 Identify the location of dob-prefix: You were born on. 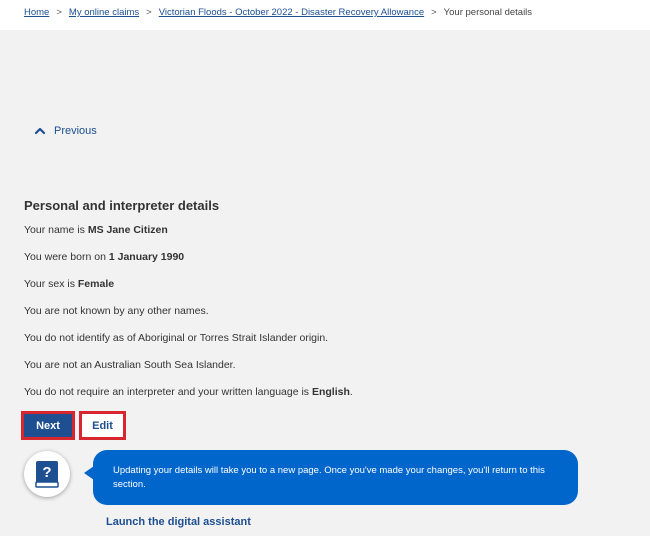
(66, 257).